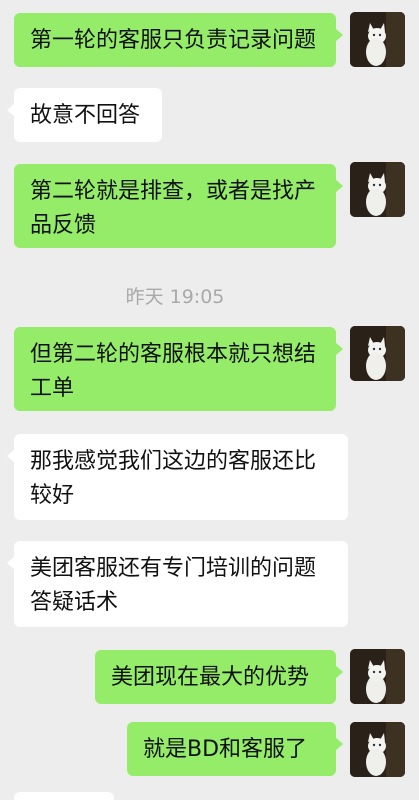  Describe the element at coordinates (235, 749) in the screenshot. I see `message-bubble-sent: 就是BD和客服了` at that location.